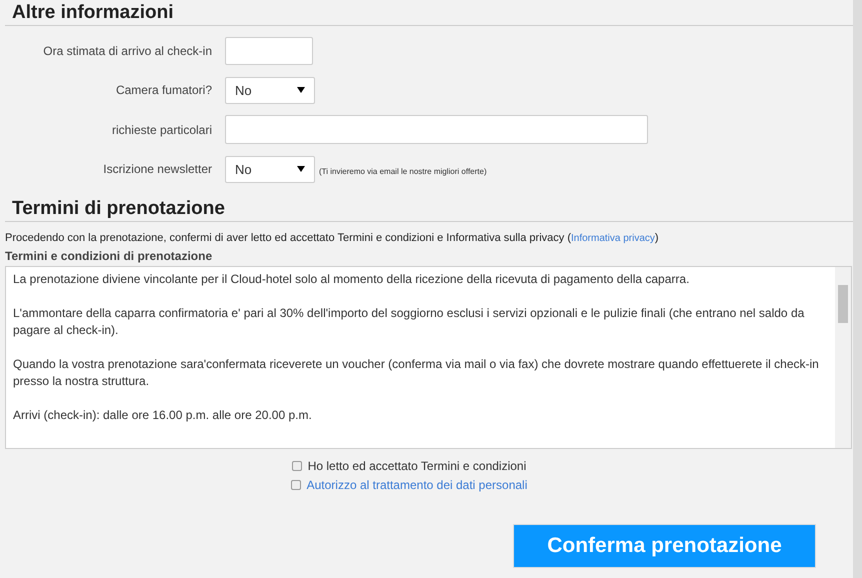  What do you see at coordinates (664, 546) in the screenshot?
I see `confirm-button: Conferma prenotazione` at bounding box center [664, 546].